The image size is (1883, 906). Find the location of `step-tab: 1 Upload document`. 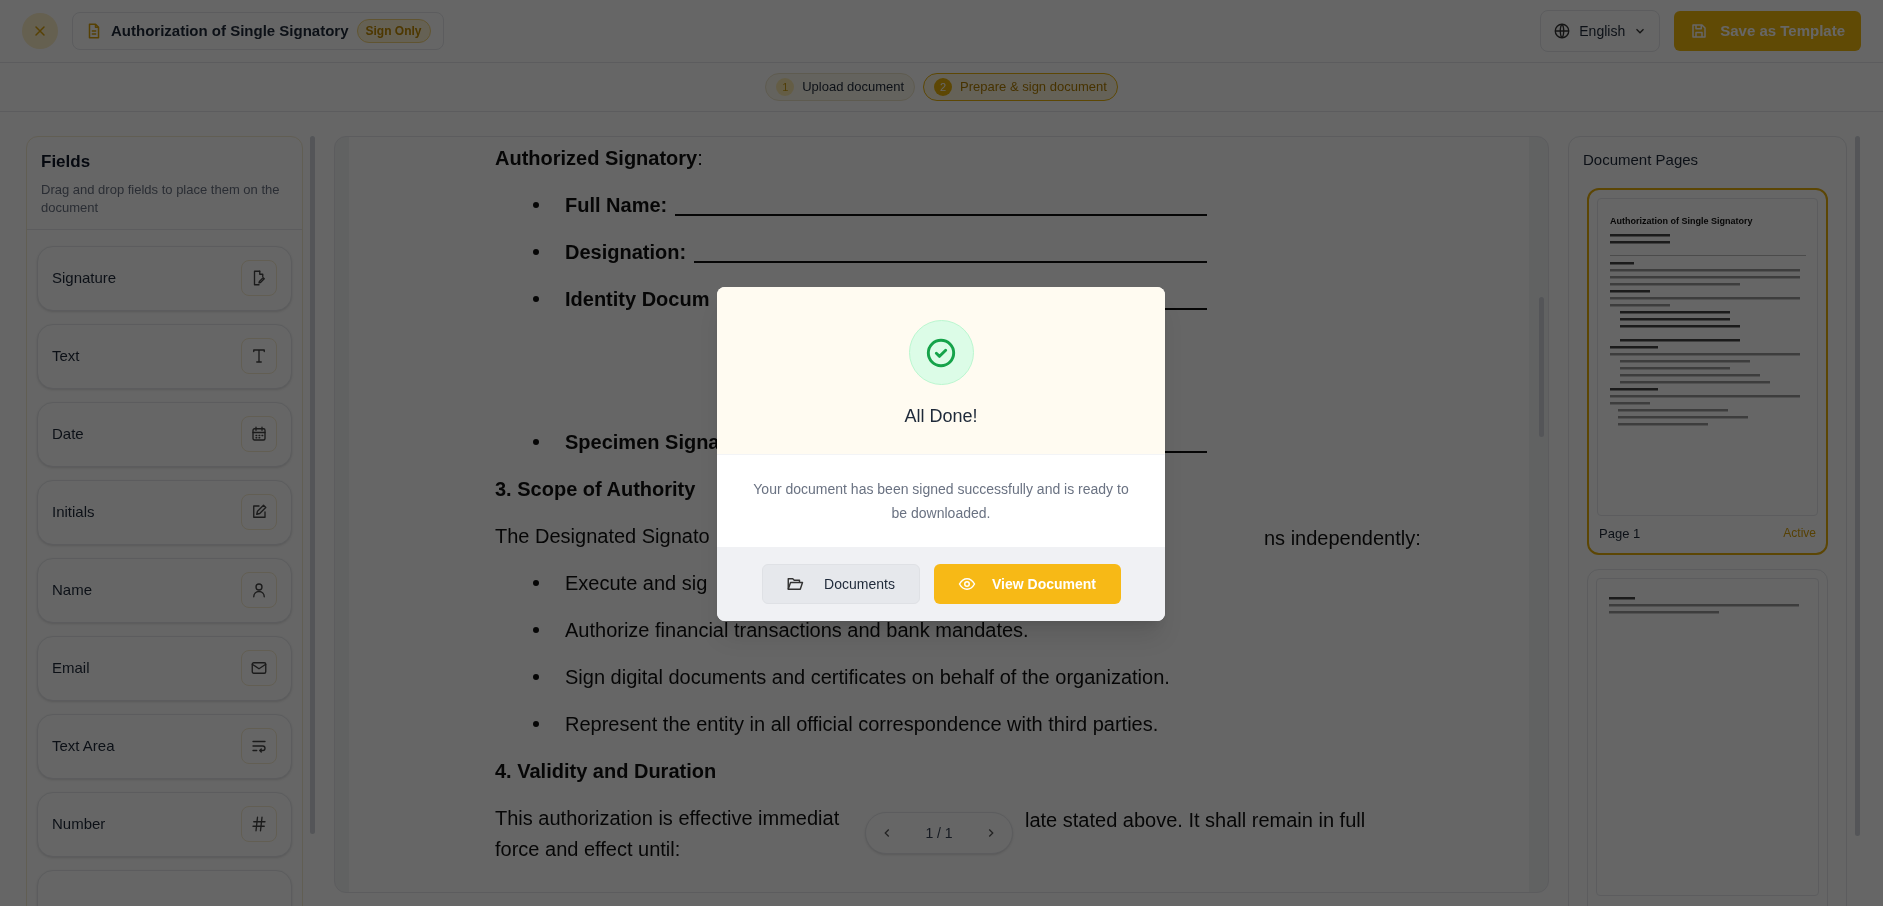

step-tab: 1 Upload document is located at coordinates (840, 87).